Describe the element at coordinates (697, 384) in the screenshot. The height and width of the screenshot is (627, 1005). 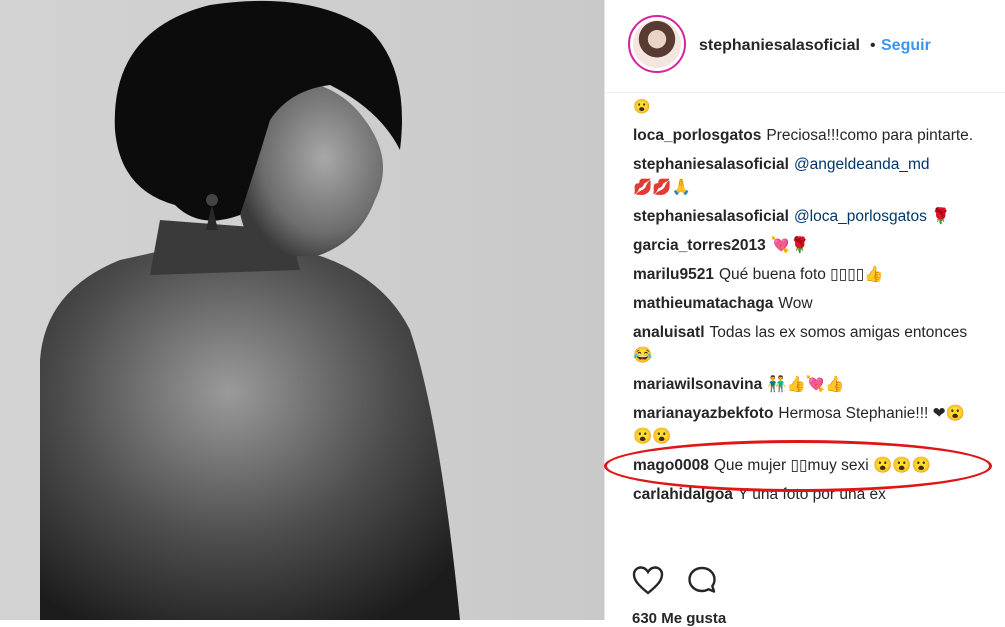
I see `comment-user: mariawilsonavina` at that location.